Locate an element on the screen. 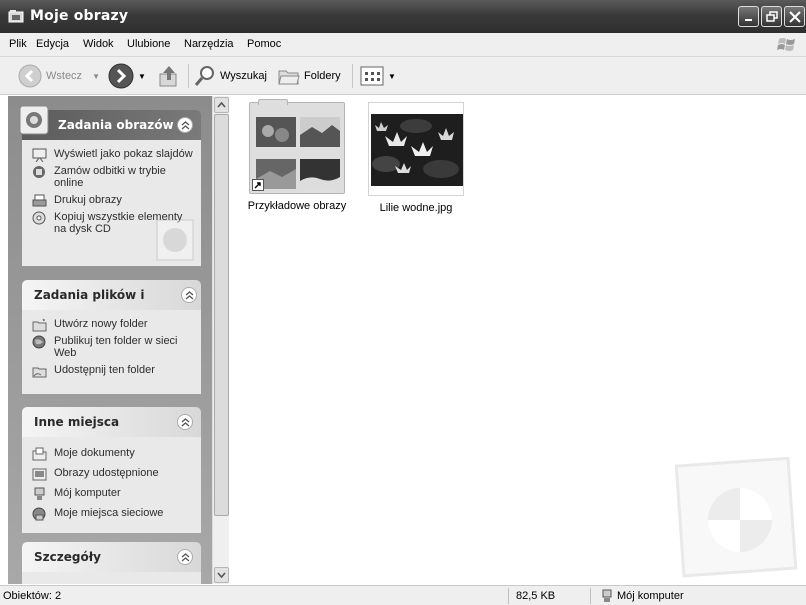 Image resolution: width=806 pixels, height=605 pixels. title-bar: Moje obrazy is located at coordinates (403, 16).